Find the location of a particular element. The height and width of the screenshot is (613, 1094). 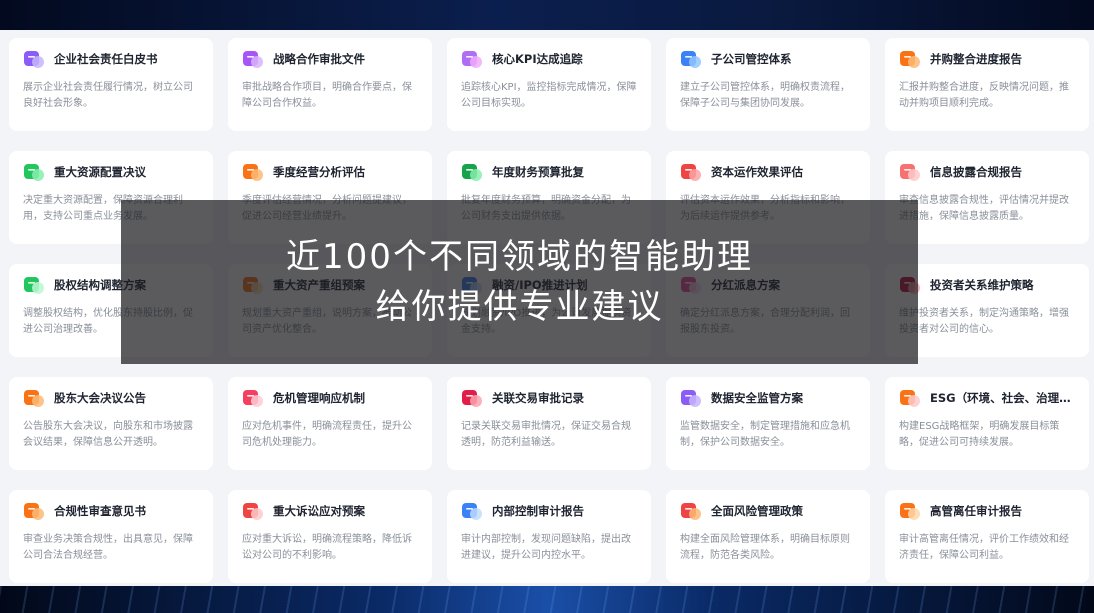

assistant-card: 关联交易审批记录记录关联交易审批情况，保证交易合规透明，防范利益输送。 is located at coordinates (549, 423).